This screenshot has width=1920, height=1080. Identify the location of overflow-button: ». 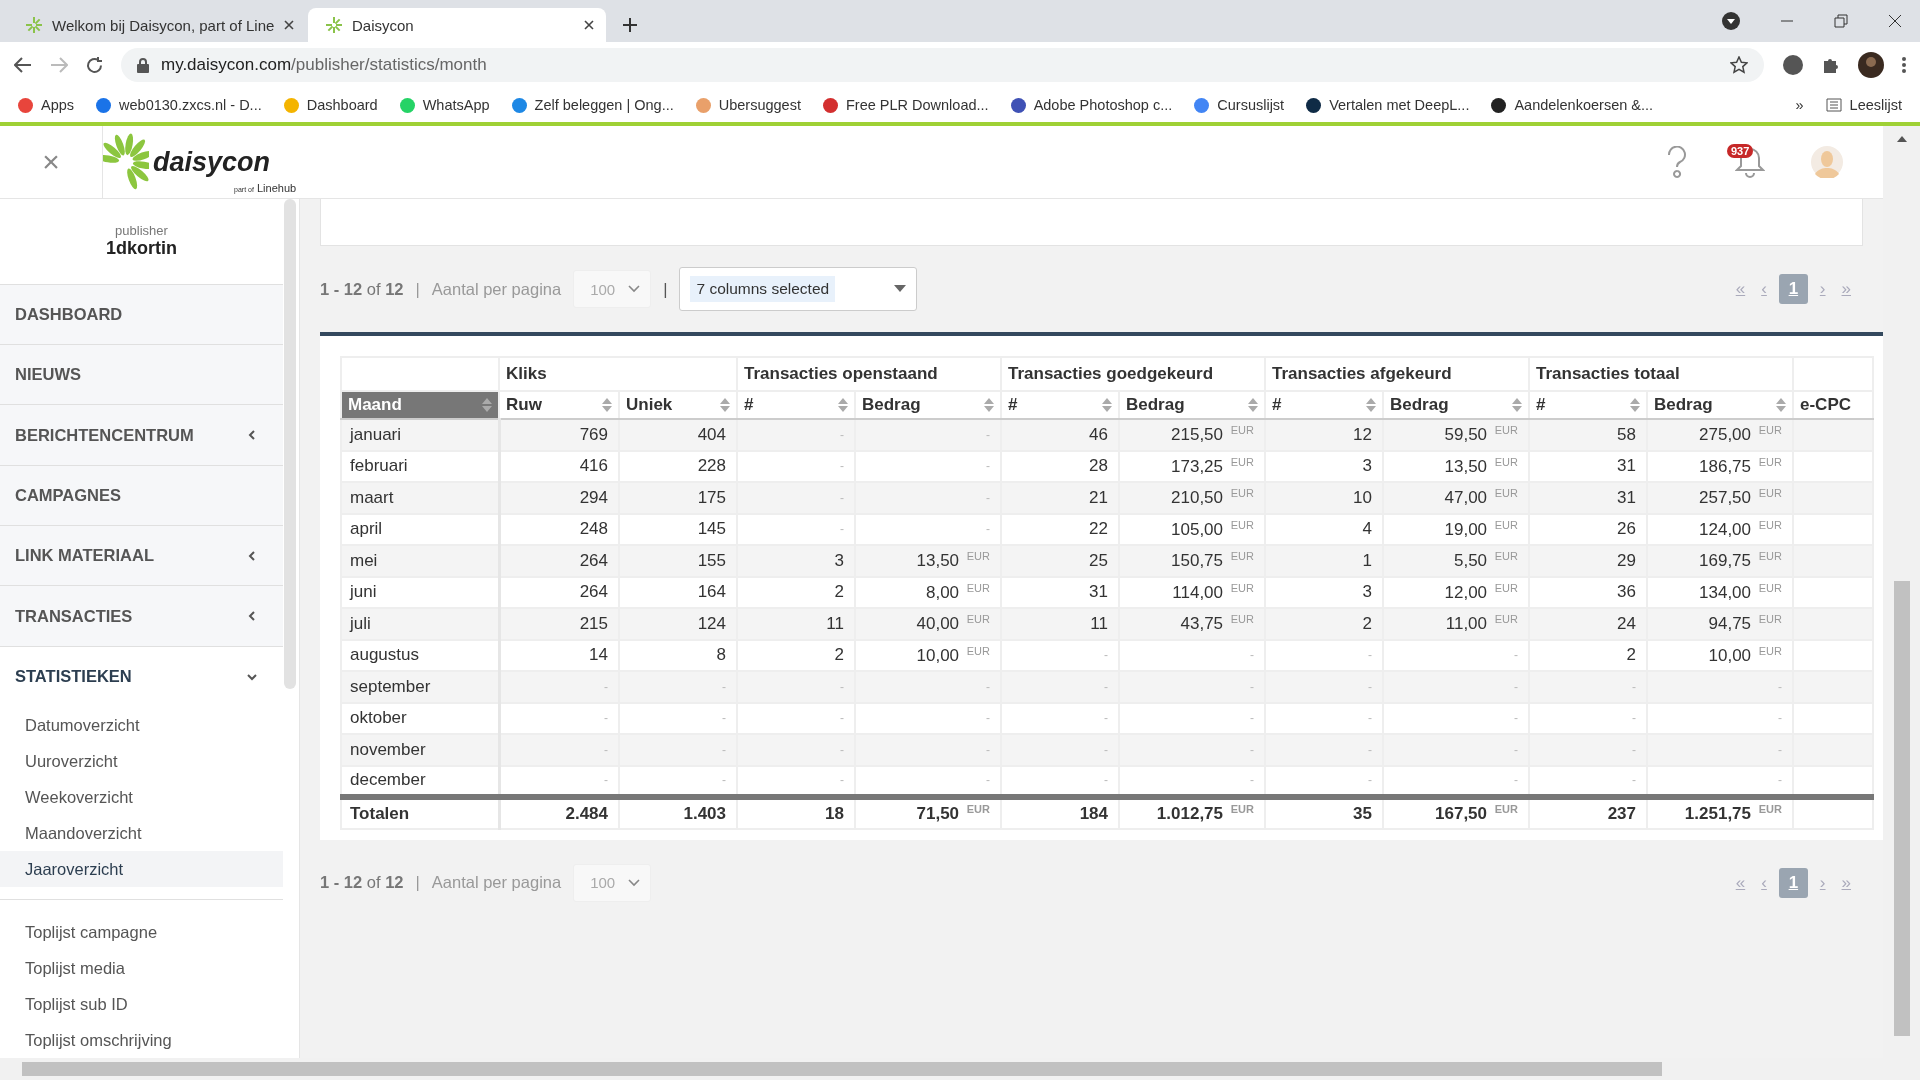
(1799, 105).